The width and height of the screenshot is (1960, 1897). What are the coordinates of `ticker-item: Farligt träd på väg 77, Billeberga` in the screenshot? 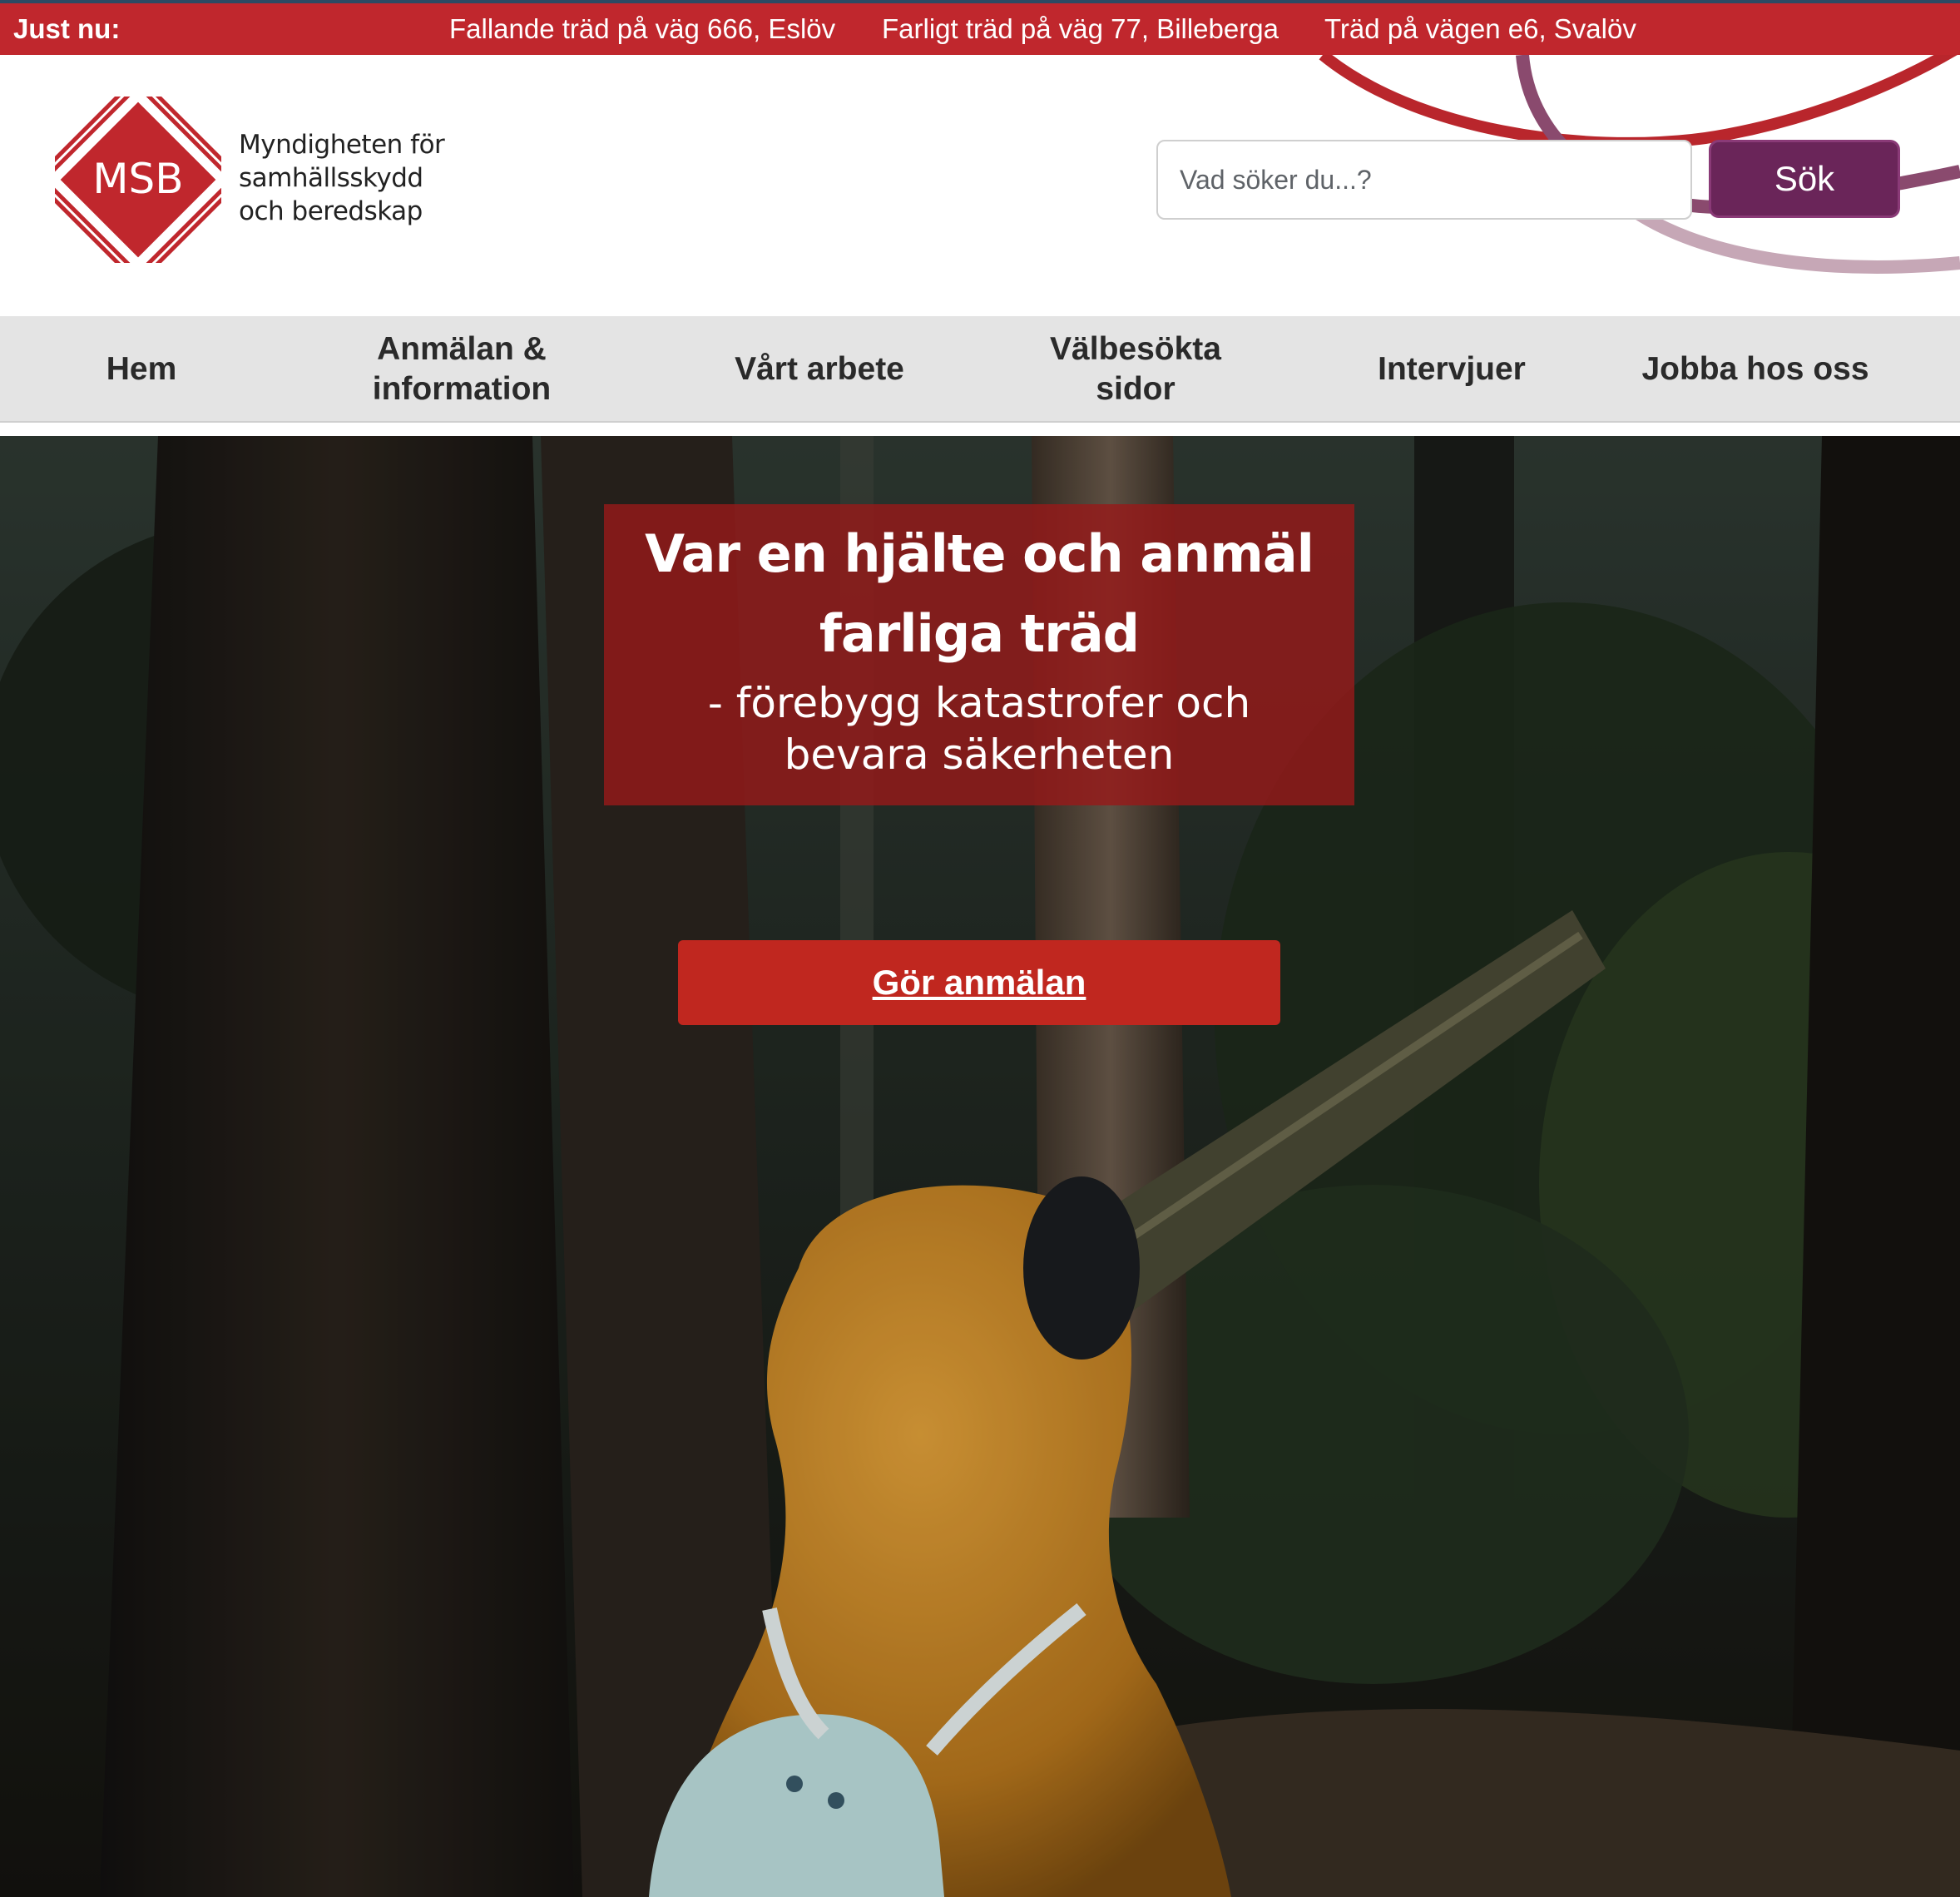 It's located at (1080, 29).